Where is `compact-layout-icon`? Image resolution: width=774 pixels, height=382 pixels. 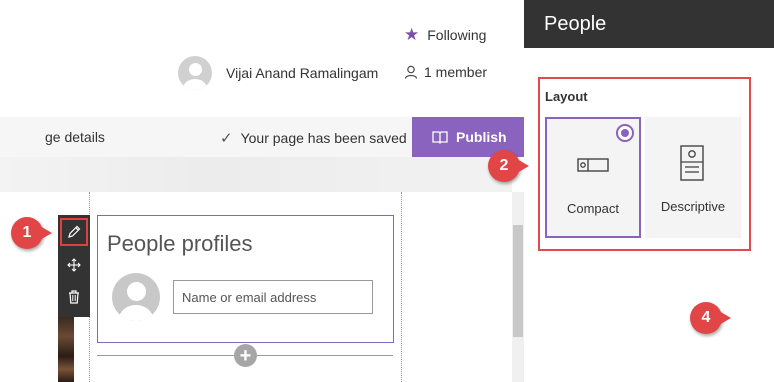
compact-layout-icon is located at coordinates (593, 165).